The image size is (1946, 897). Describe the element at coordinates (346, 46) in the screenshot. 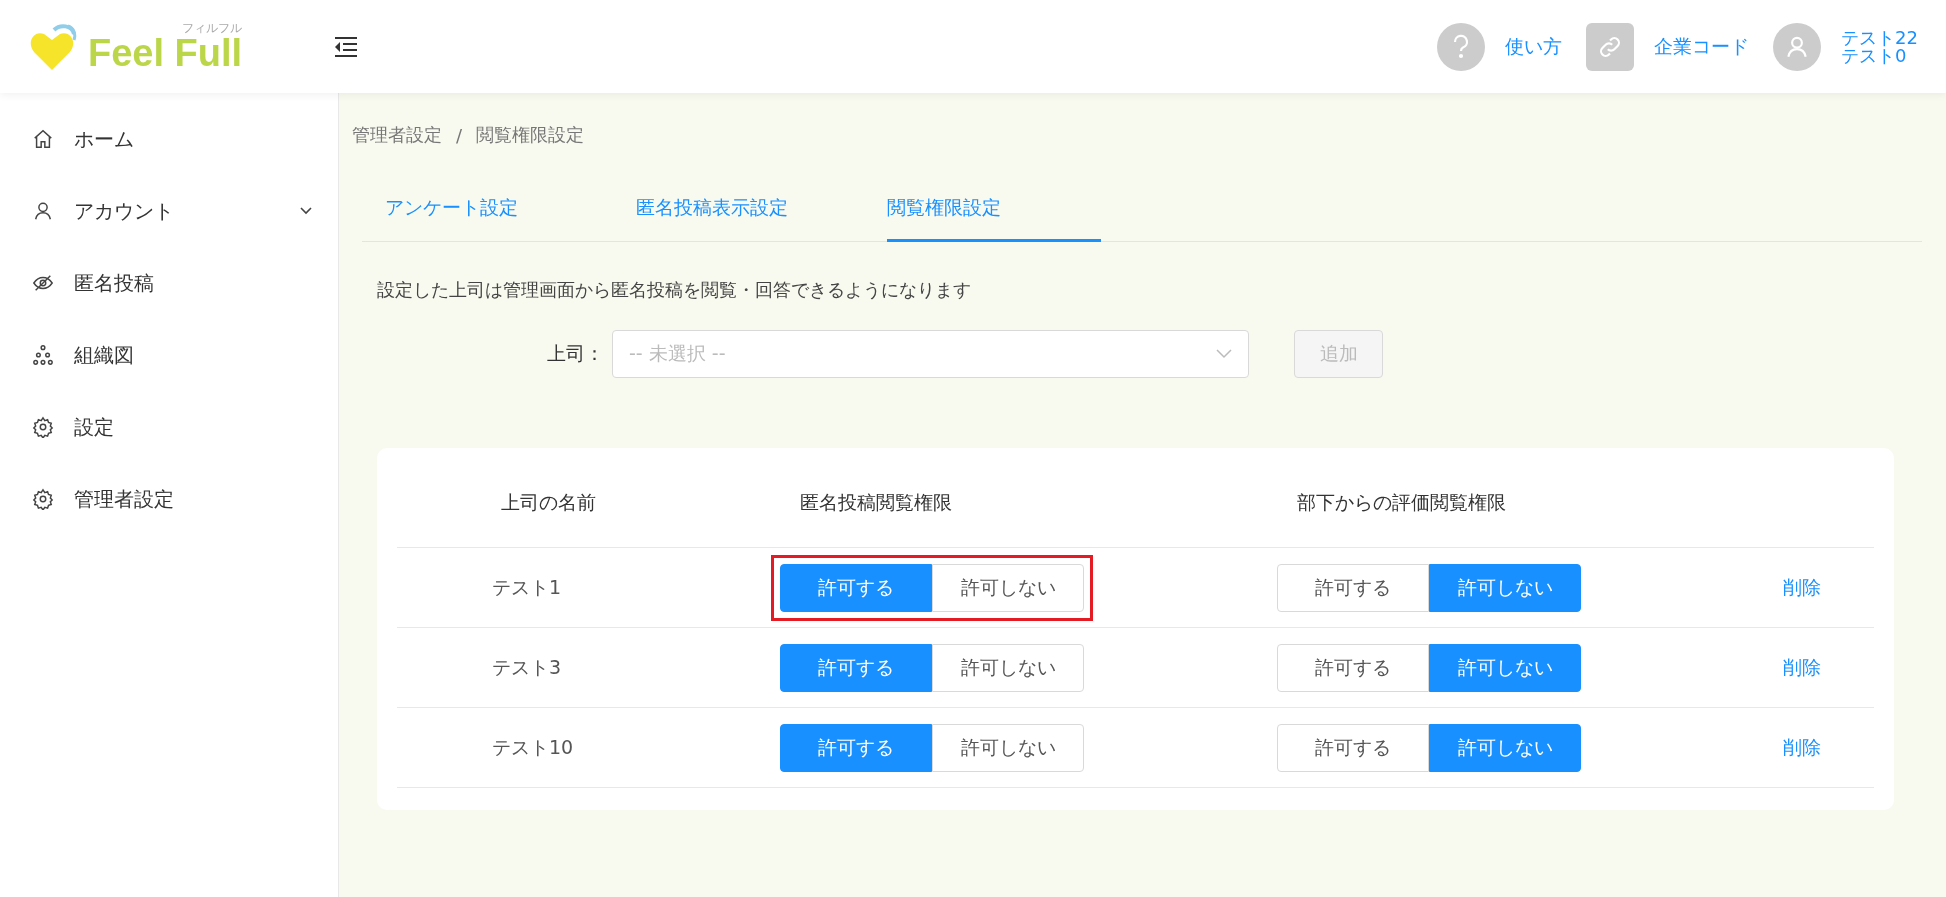

I see `menu-collapse-icon` at that location.